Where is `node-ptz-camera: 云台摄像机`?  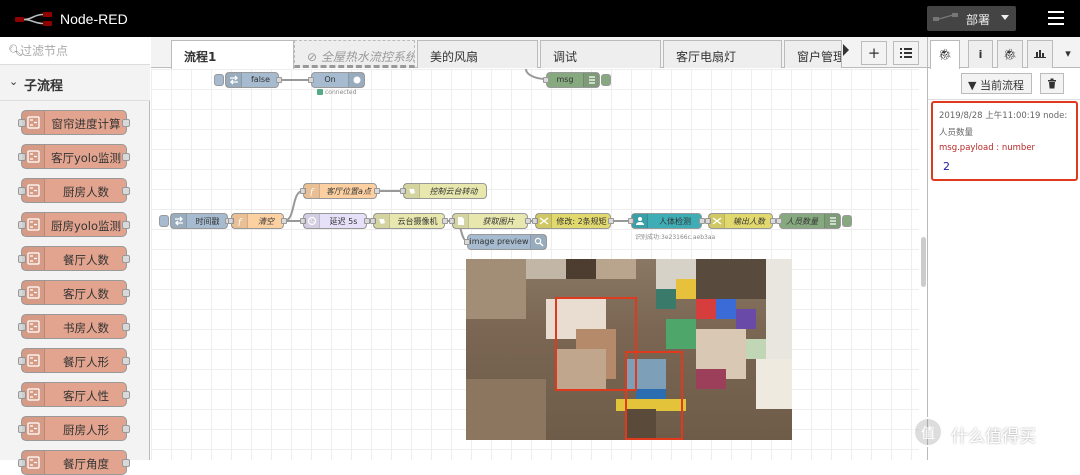 node-ptz-camera: 云台摄像机 is located at coordinates (409, 221).